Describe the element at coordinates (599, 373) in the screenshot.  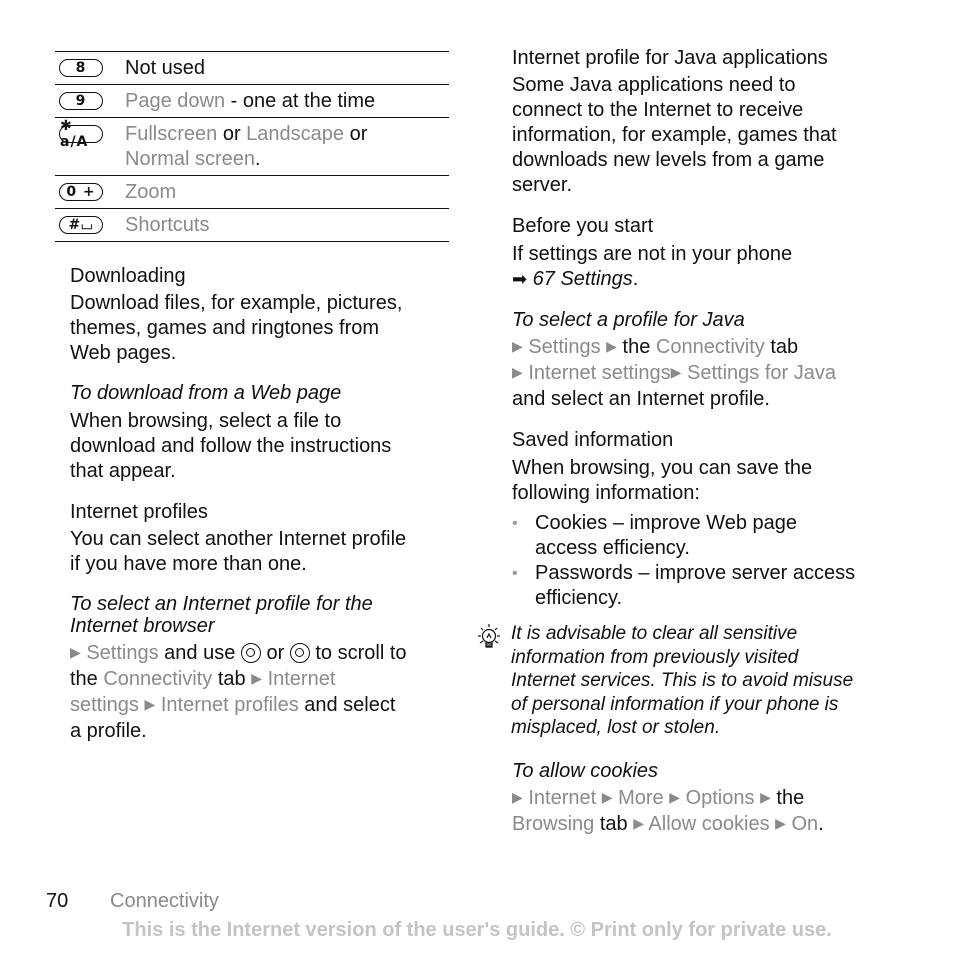
I see `menu-ref-internet-settings: Internet settings` at that location.